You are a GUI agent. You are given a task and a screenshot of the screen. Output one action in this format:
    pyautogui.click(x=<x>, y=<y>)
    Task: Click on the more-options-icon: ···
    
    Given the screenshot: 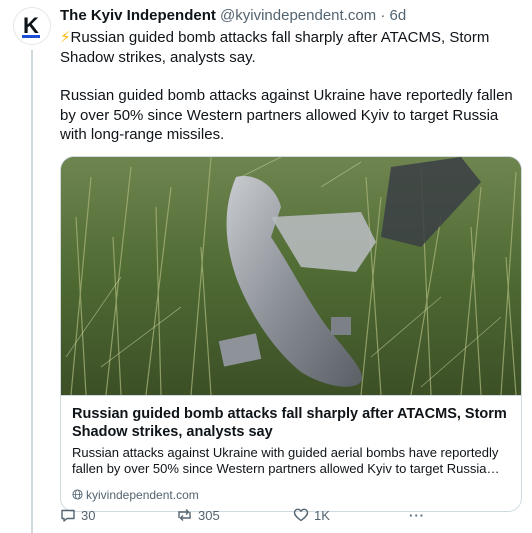 What is the action you would take?
    pyautogui.click(x=417, y=515)
    